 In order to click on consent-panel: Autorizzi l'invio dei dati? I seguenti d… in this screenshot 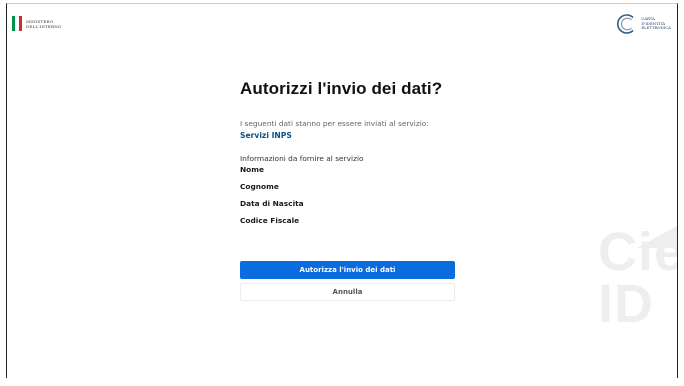, I will do `click(347, 156)`.